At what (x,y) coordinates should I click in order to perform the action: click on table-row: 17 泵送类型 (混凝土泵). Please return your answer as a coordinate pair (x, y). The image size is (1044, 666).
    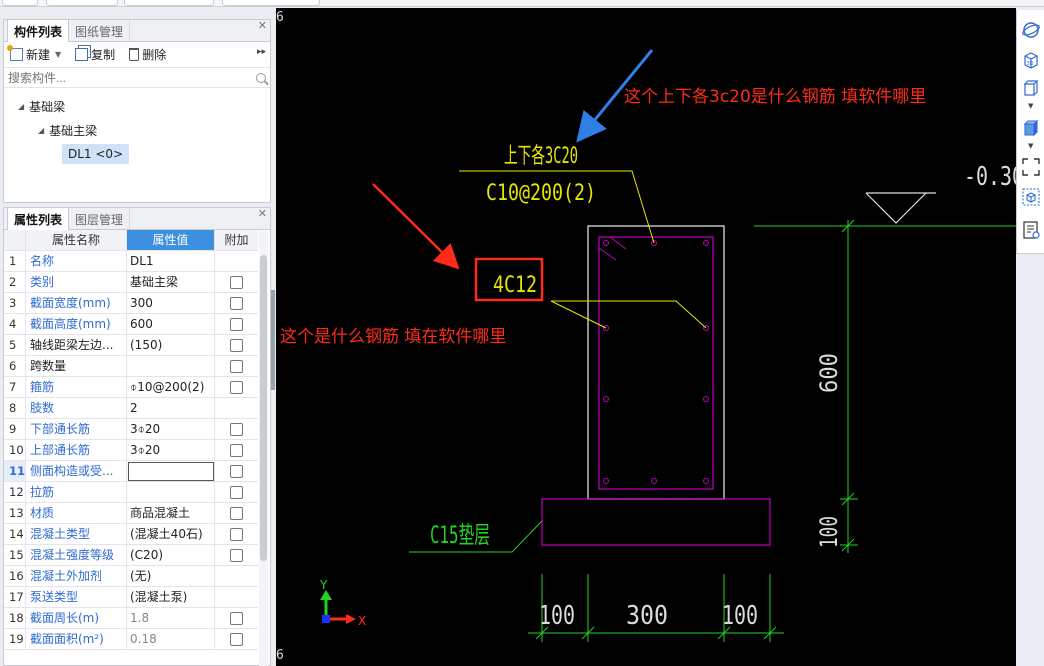
    Looking at the image, I should click on (131, 597).